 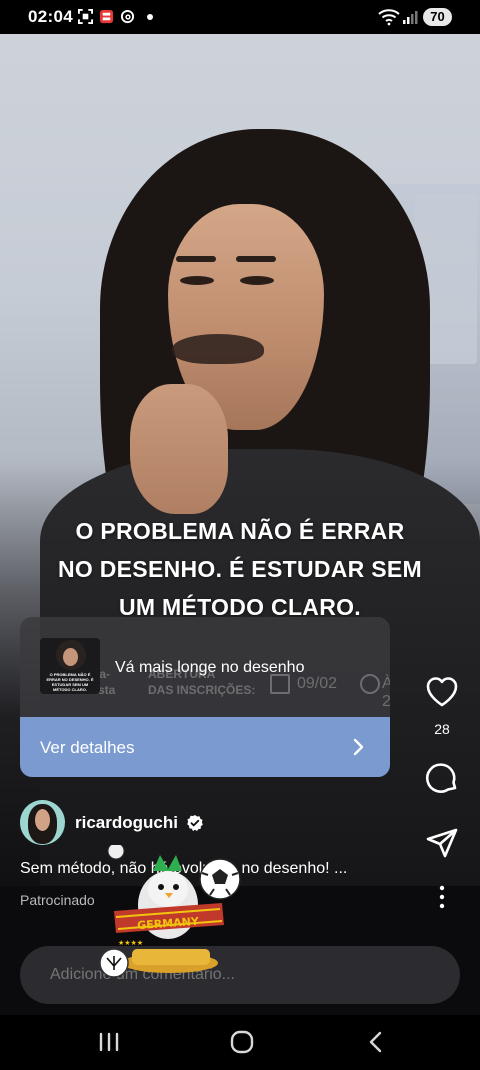 What do you see at coordinates (442, 692) in the screenshot?
I see `heart-icon` at bounding box center [442, 692].